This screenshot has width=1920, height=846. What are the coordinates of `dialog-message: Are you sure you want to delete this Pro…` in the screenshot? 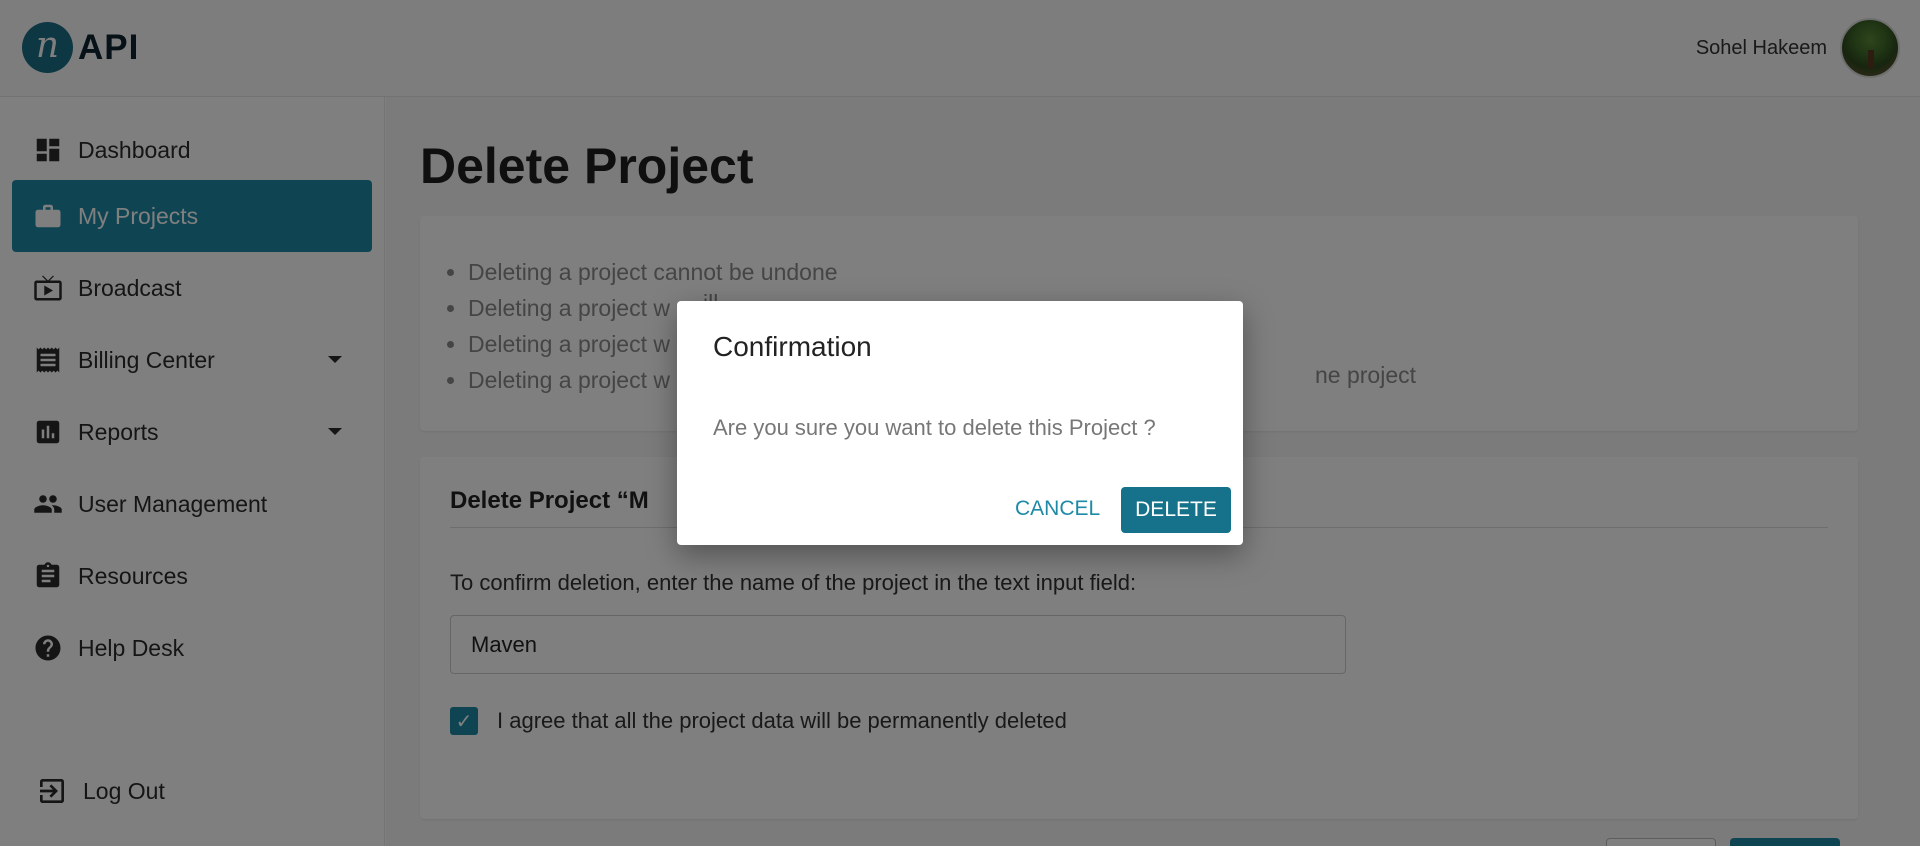 It's located at (934, 427).